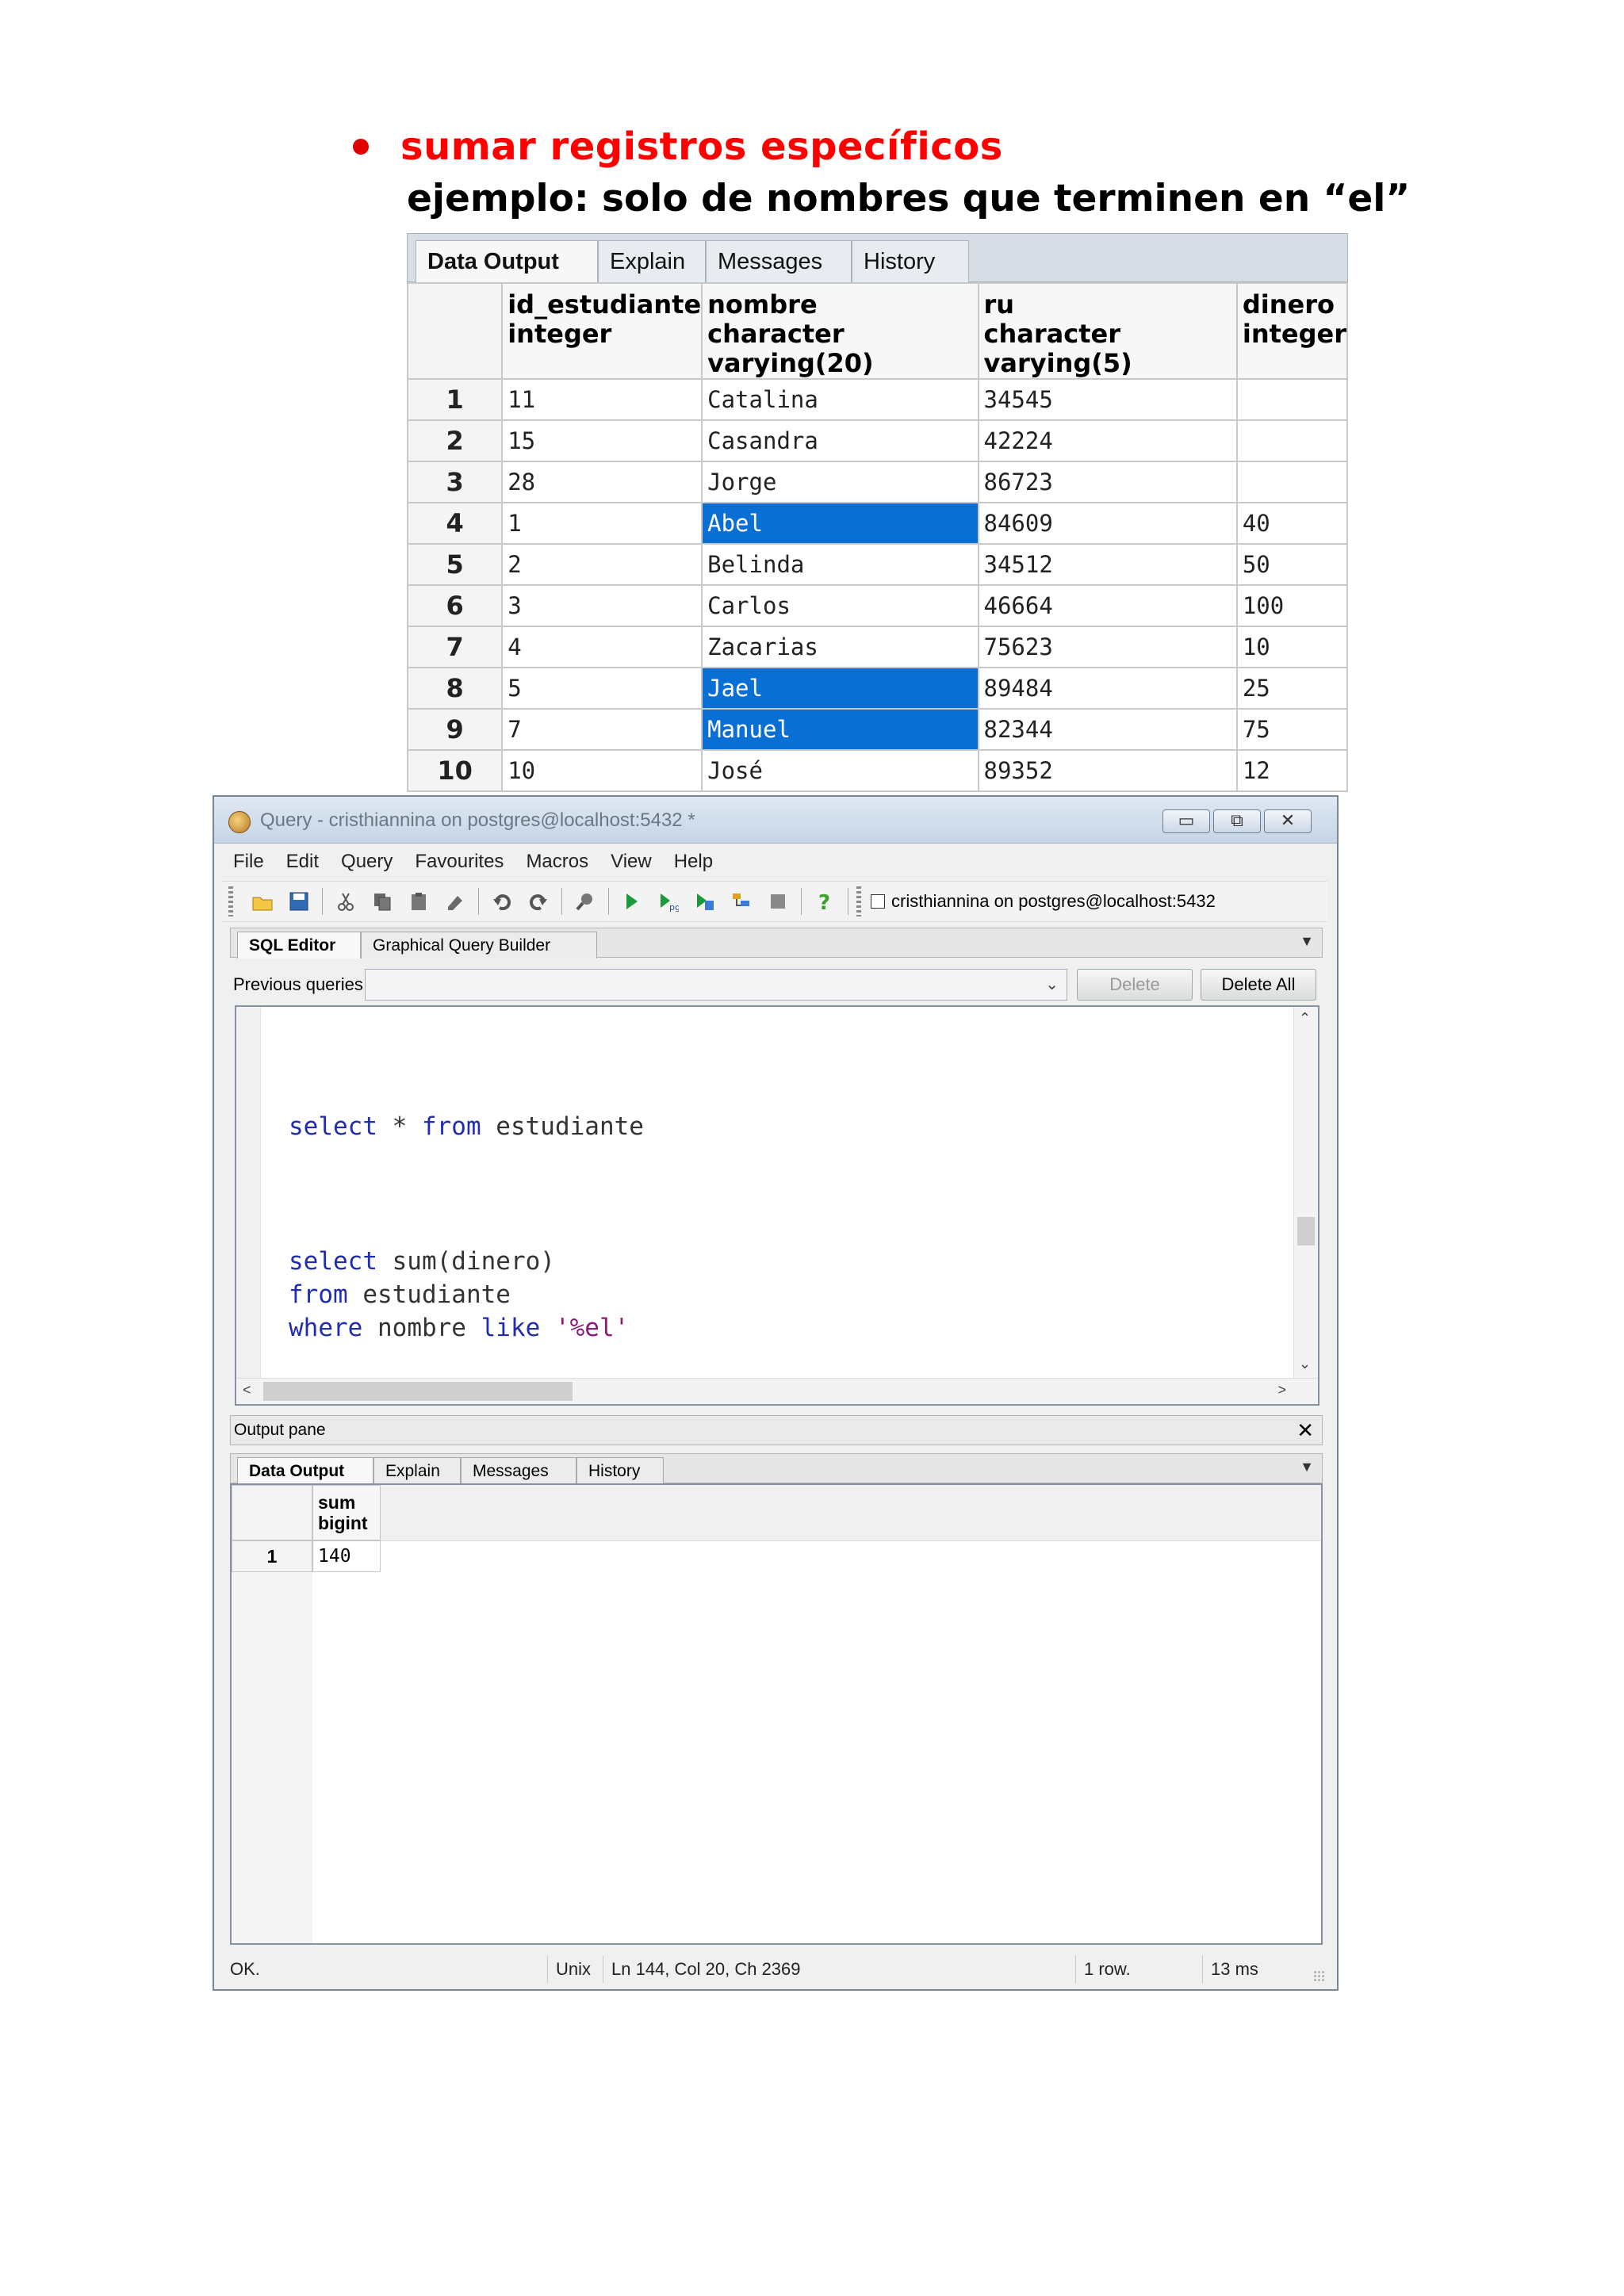 This screenshot has height=2296, width=1624. What do you see at coordinates (631, 862) in the screenshot?
I see `menu-view: View` at bounding box center [631, 862].